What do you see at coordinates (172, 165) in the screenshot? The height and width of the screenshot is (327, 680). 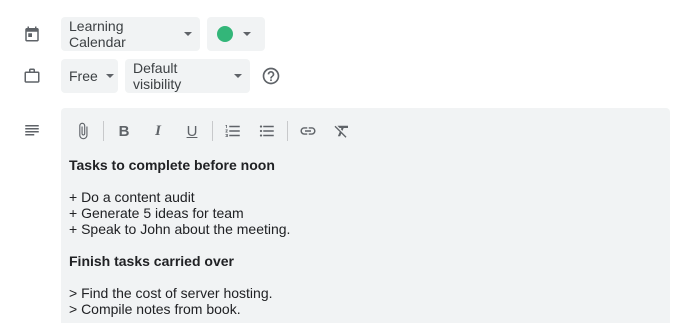 I see `description-heading: Tasks to complete before noon` at bounding box center [172, 165].